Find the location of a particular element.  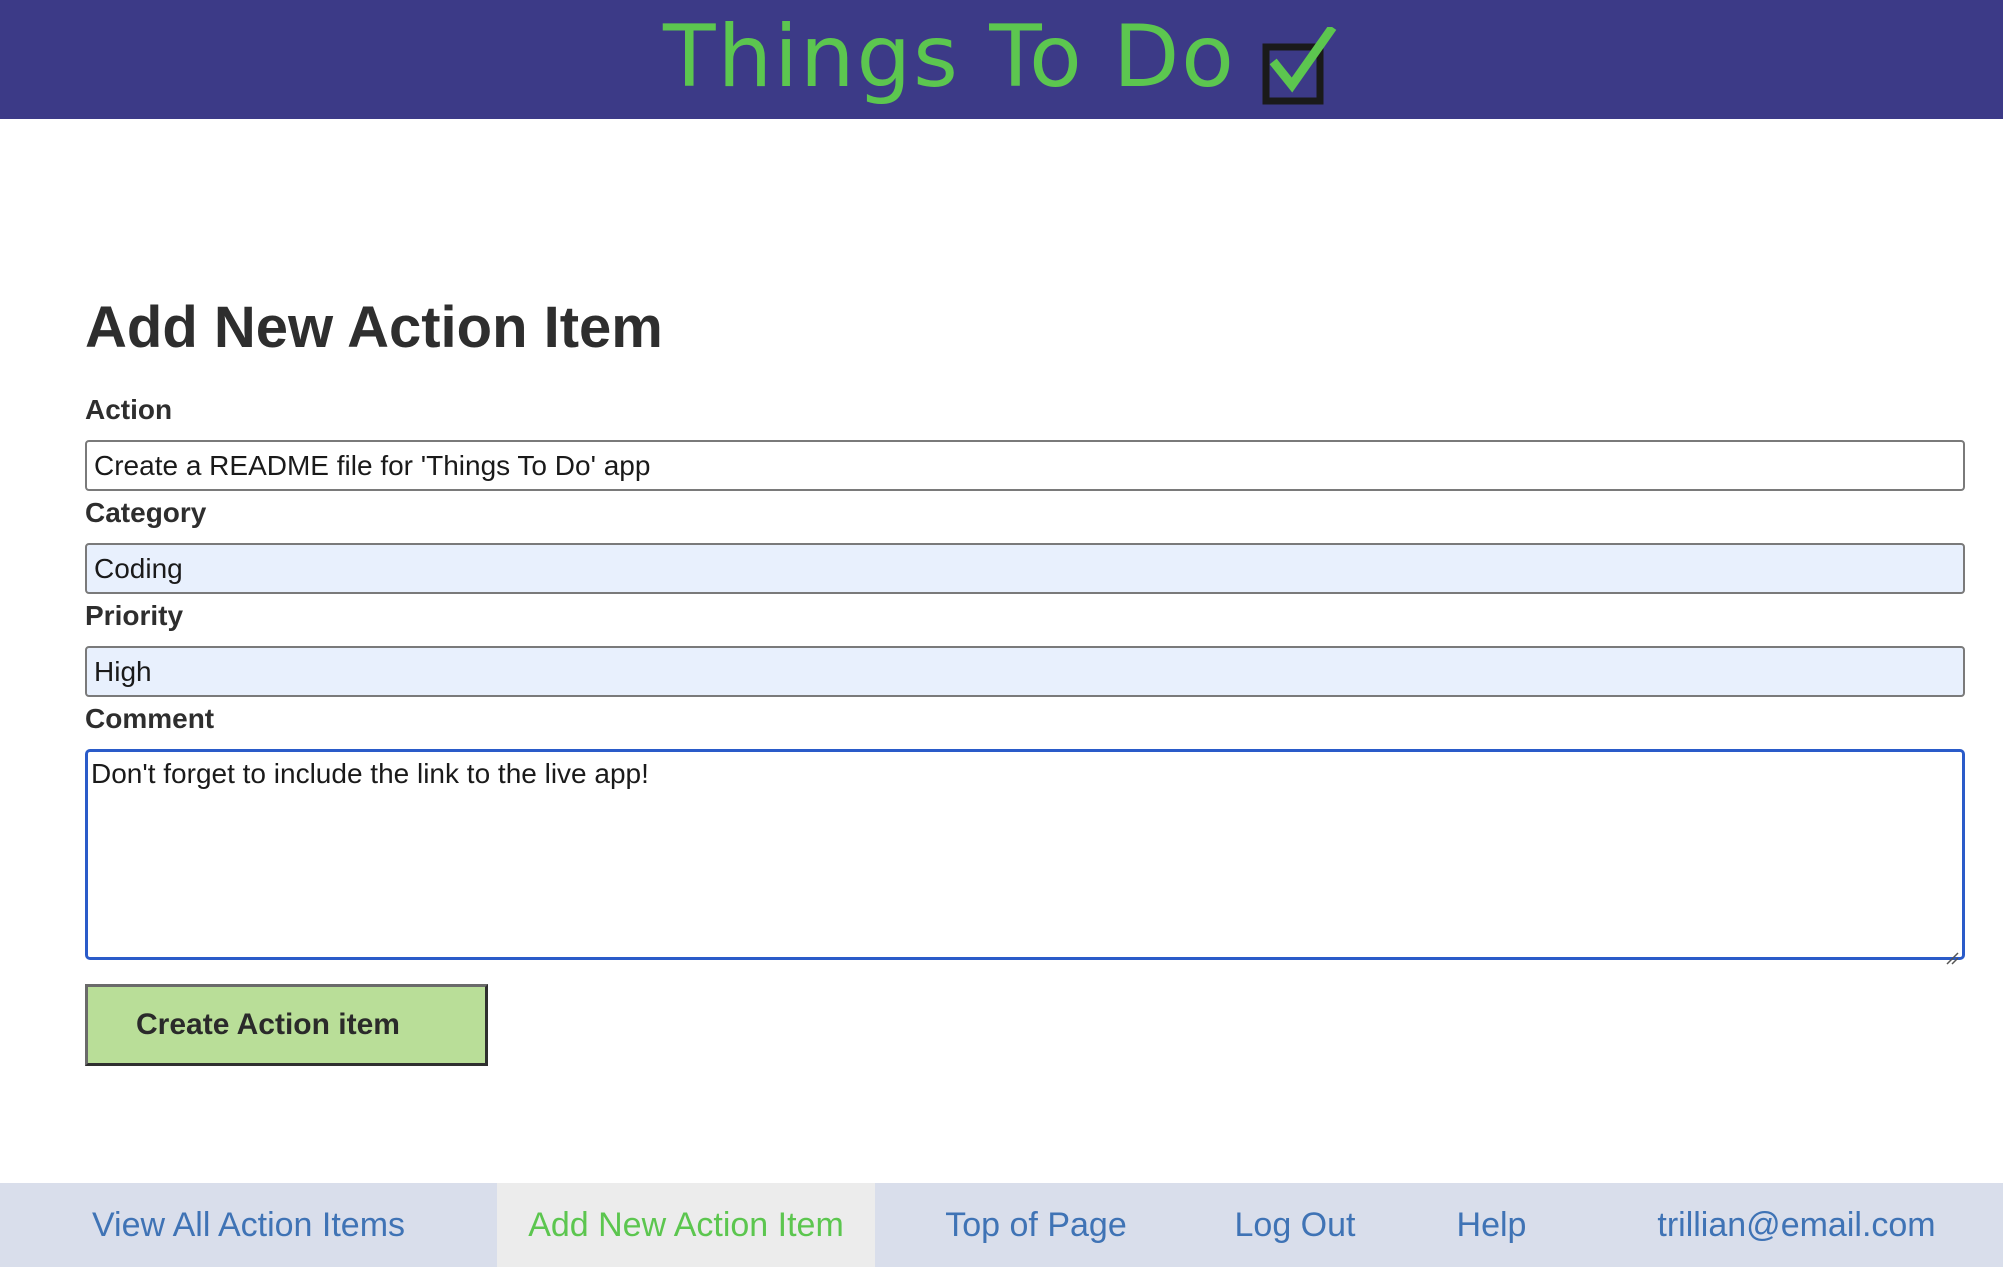

category-label: Category is located at coordinates (146, 512).